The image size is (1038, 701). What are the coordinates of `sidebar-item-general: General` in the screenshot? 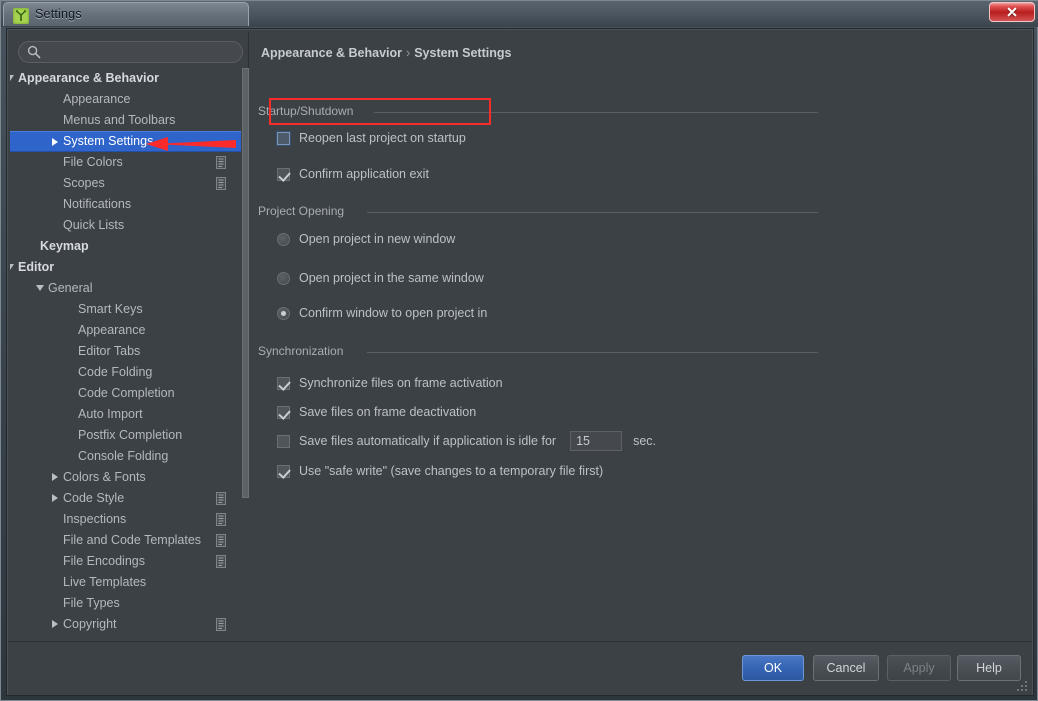 It's located at (125, 288).